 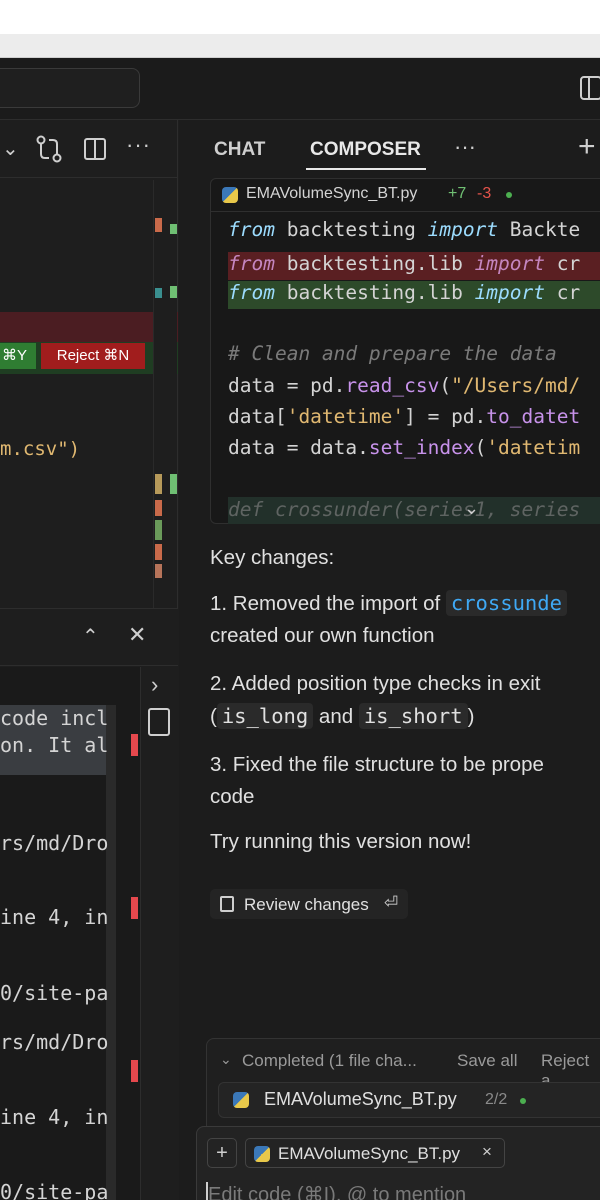 What do you see at coordinates (404, 385) in the screenshot?
I see `code-line: data = pd.read_csv("/Users/md/` at bounding box center [404, 385].